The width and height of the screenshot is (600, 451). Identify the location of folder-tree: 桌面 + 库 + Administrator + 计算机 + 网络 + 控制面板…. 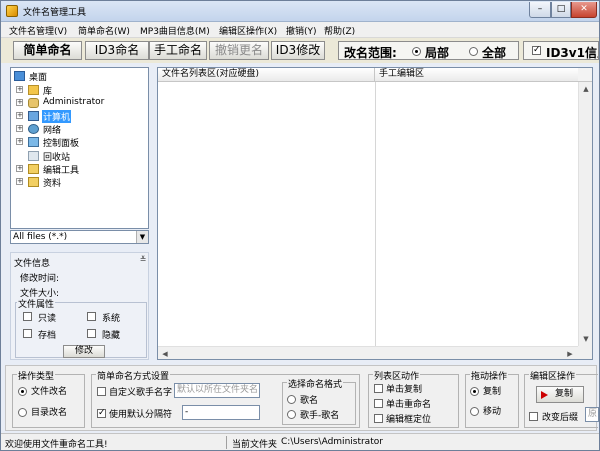
(79, 148).